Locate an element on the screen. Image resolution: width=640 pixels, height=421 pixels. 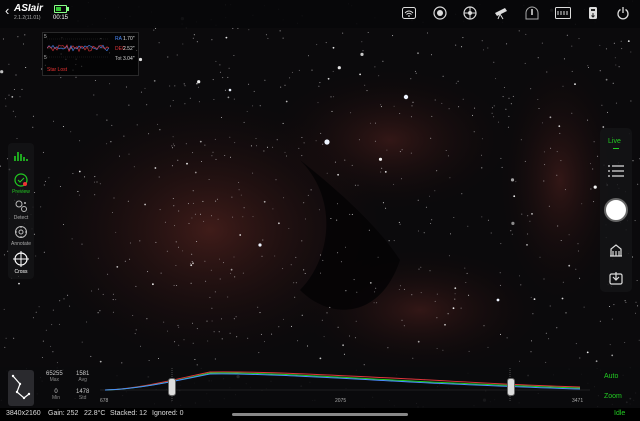
status-gain: Gain: 252 is located at coordinates (63, 413).